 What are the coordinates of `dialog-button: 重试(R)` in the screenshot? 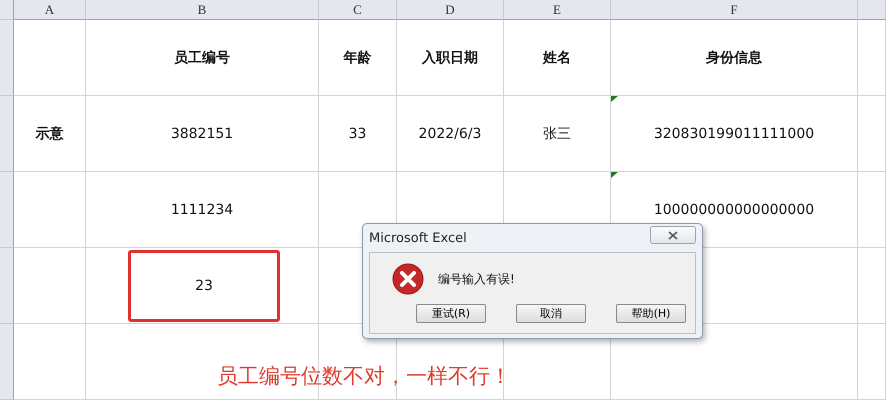 It's located at (451, 313).